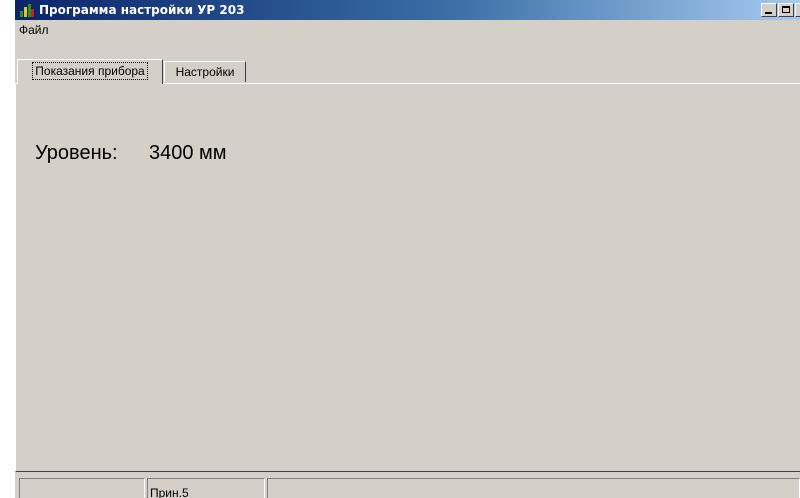 Image resolution: width=800 pixels, height=498 pixels. Describe the element at coordinates (407, 30) in the screenshot. I see `menu-bar: Файл` at that location.